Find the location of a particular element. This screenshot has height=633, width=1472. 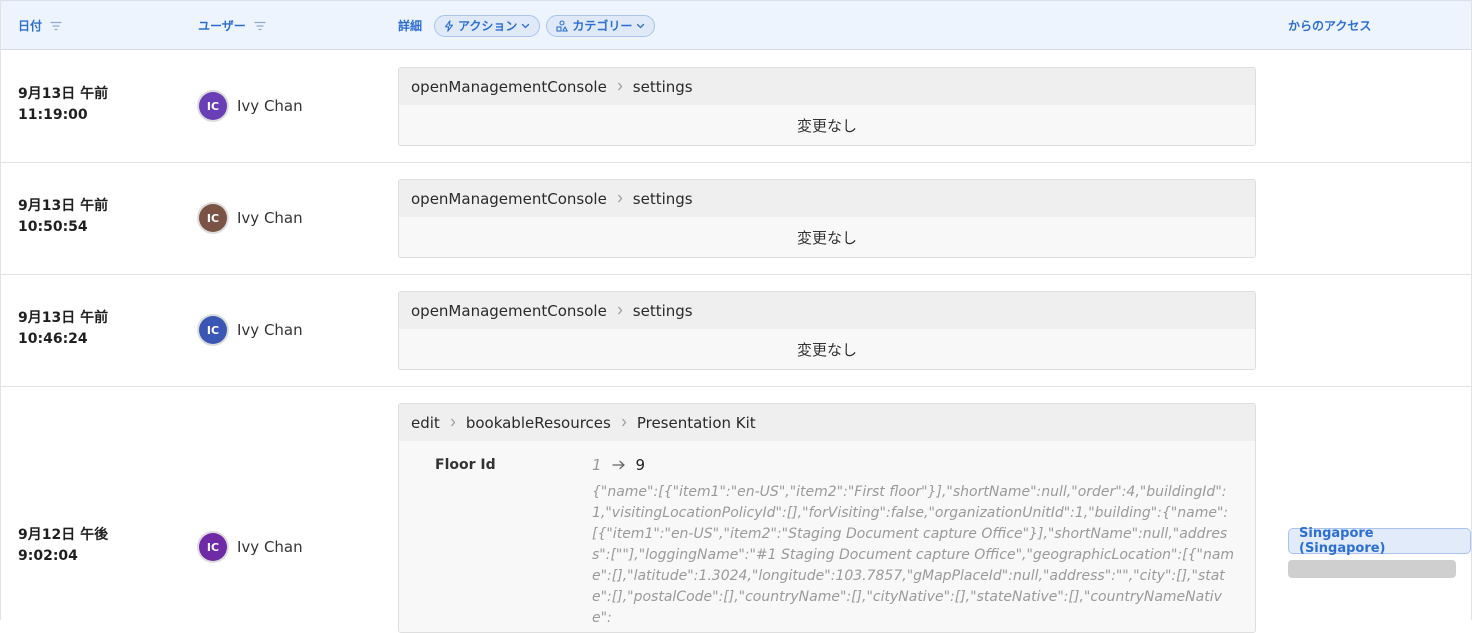

category-chip-label: カテゴリー is located at coordinates (602, 26).